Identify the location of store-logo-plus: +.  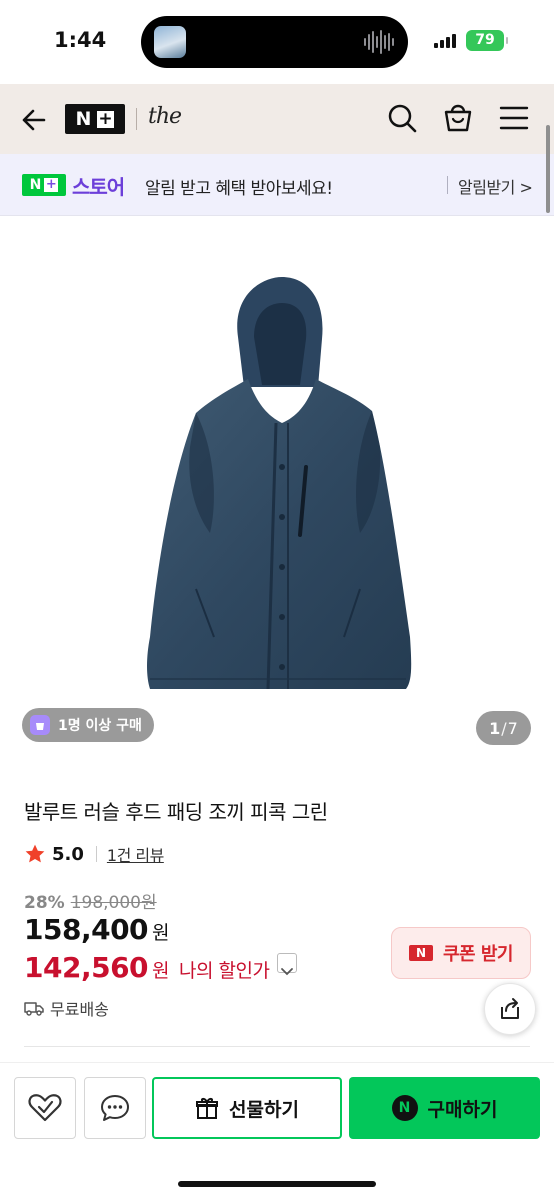
(51, 184).